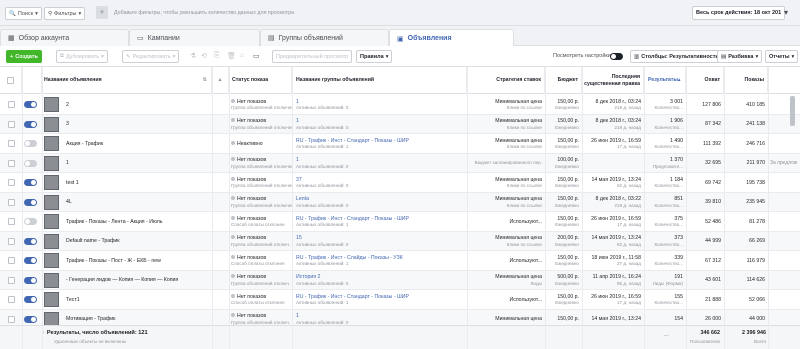 The height and width of the screenshot is (349, 800). What do you see at coordinates (613, 80) in the screenshot?
I see `column-header-last-edit: Последняя существенная правка` at bounding box center [613, 80].